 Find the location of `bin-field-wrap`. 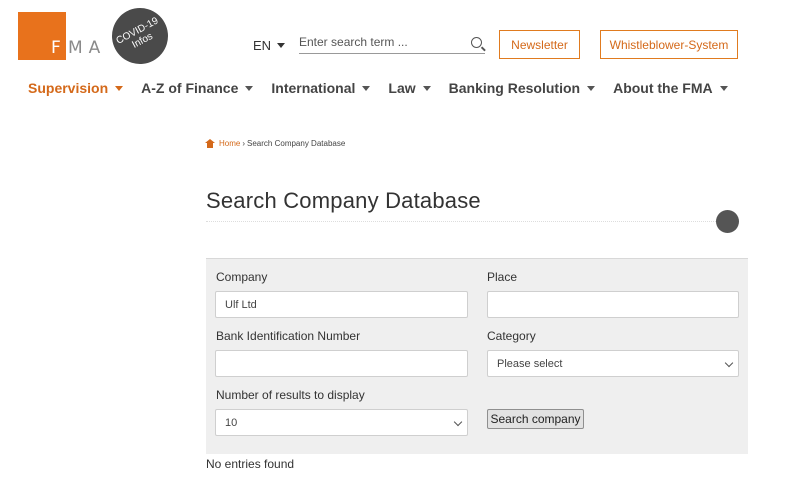

bin-field-wrap is located at coordinates (341, 363).